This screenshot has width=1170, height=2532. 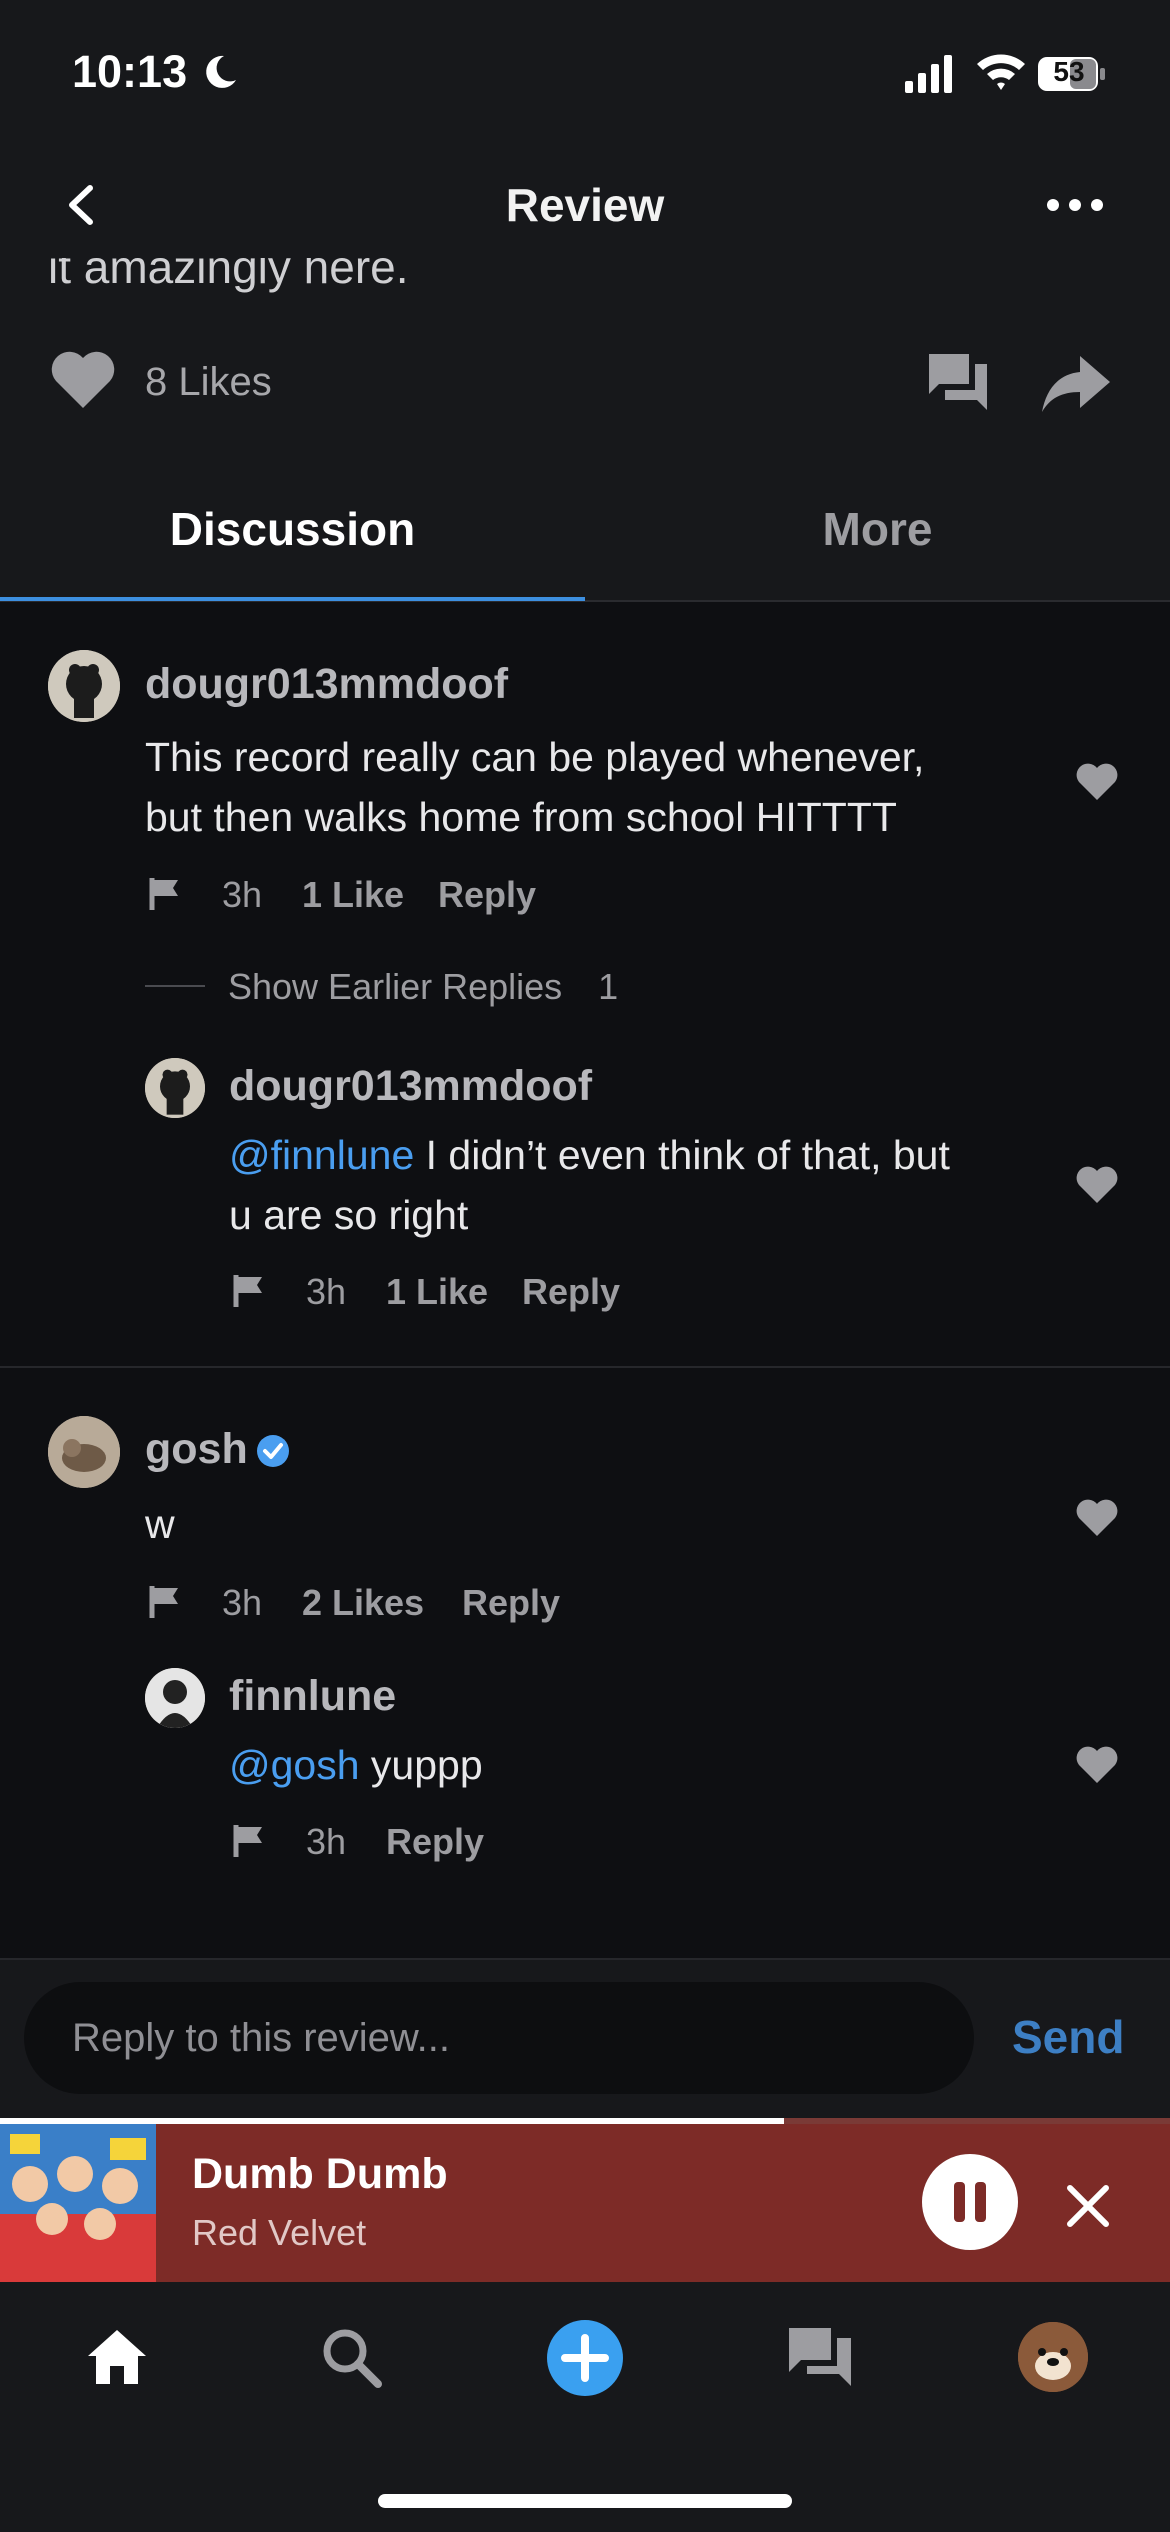 I want to click on more-options-icon, so click(x=1075, y=205).